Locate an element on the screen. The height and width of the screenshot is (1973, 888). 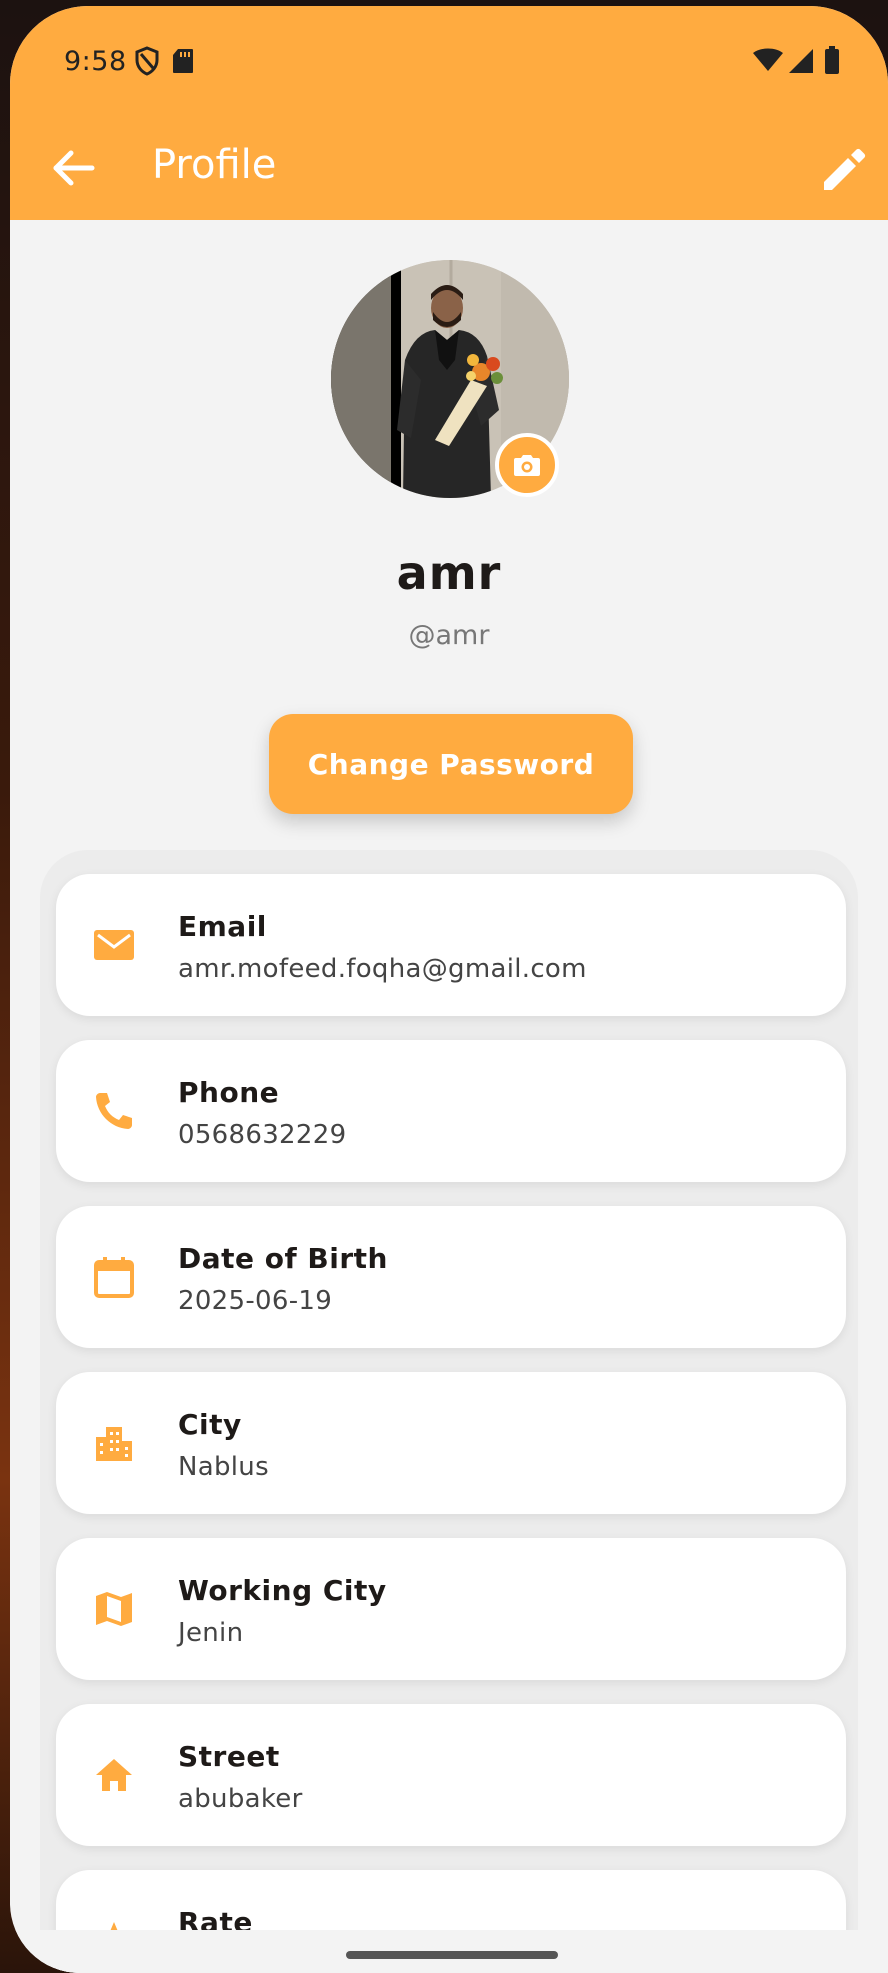
calendar-icon is located at coordinates (114, 1277).